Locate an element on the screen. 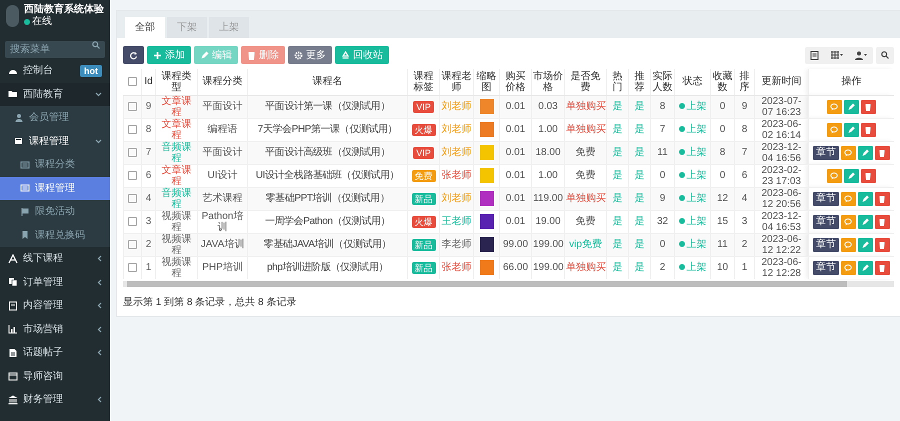 The width and height of the screenshot is (900, 421). category-cell: 编程语 is located at coordinates (223, 129).